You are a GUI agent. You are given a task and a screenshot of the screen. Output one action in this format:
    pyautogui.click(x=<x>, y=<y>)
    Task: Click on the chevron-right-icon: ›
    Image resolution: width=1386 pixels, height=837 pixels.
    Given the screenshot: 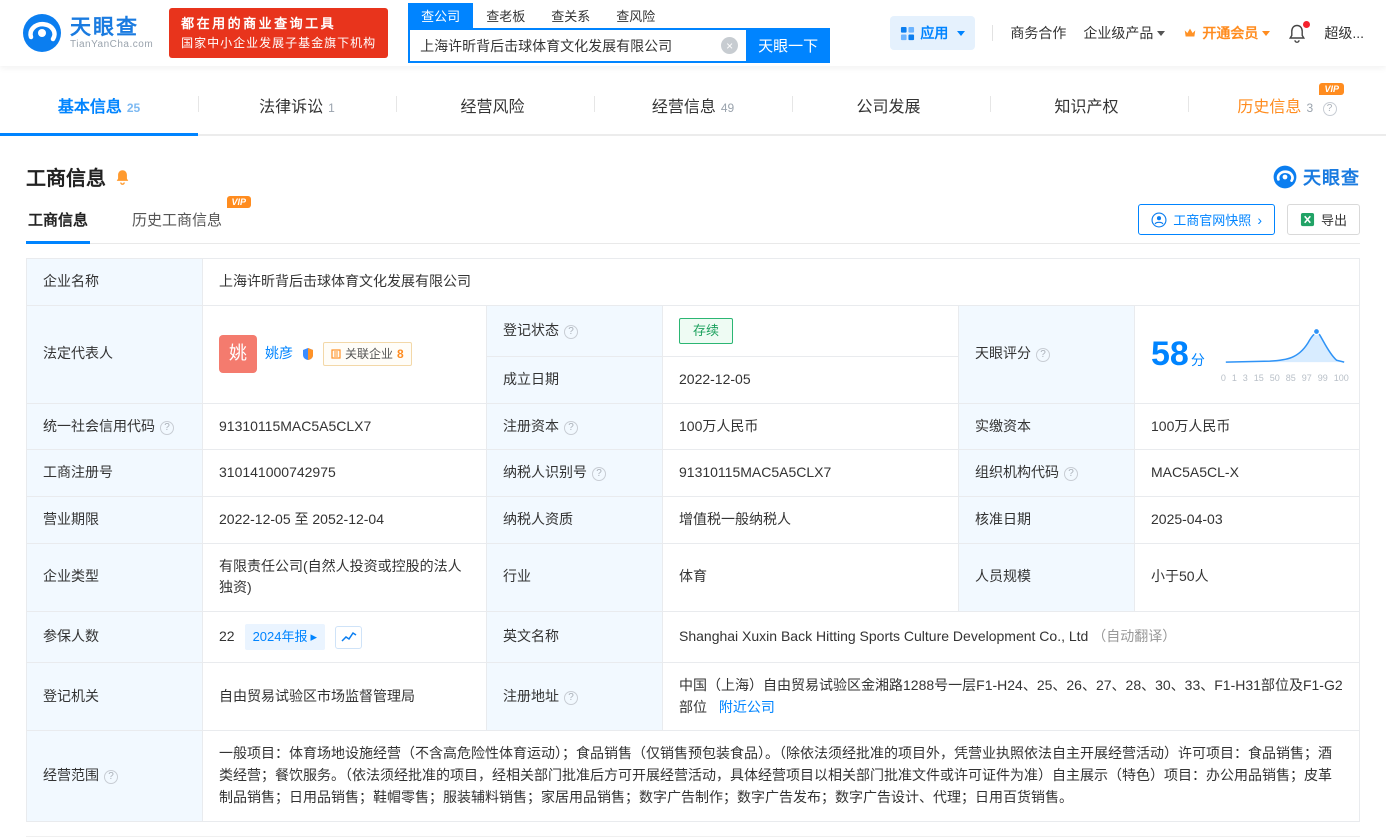 What is the action you would take?
    pyautogui.click(x=1259, y=219)
    